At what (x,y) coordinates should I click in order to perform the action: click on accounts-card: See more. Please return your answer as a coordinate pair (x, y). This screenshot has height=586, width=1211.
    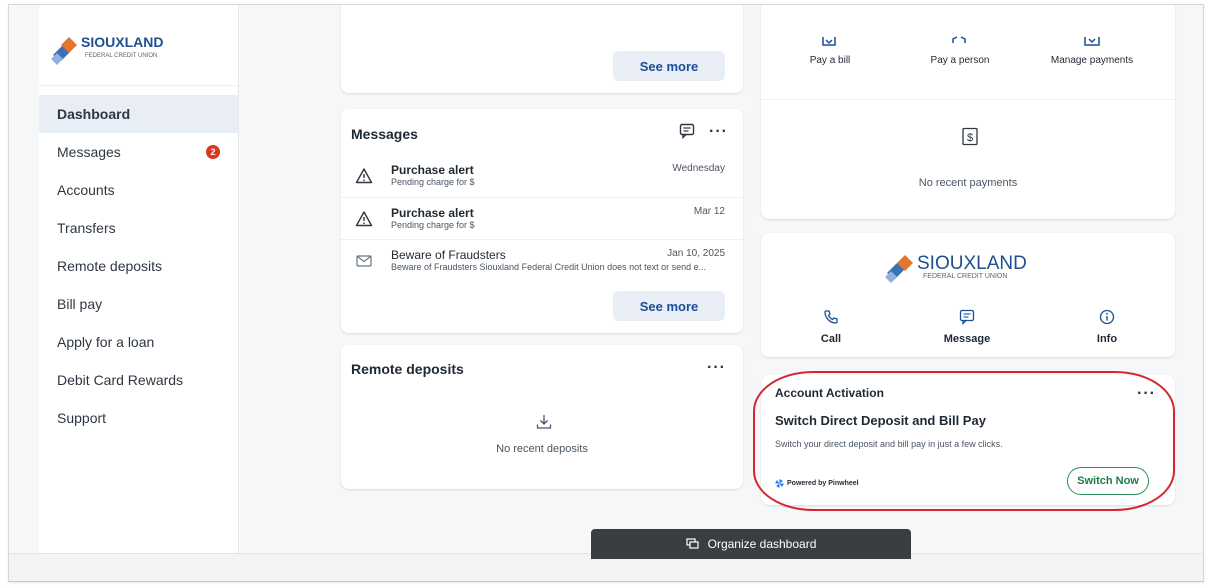
    Looking at the image, I should click on (542, 49).